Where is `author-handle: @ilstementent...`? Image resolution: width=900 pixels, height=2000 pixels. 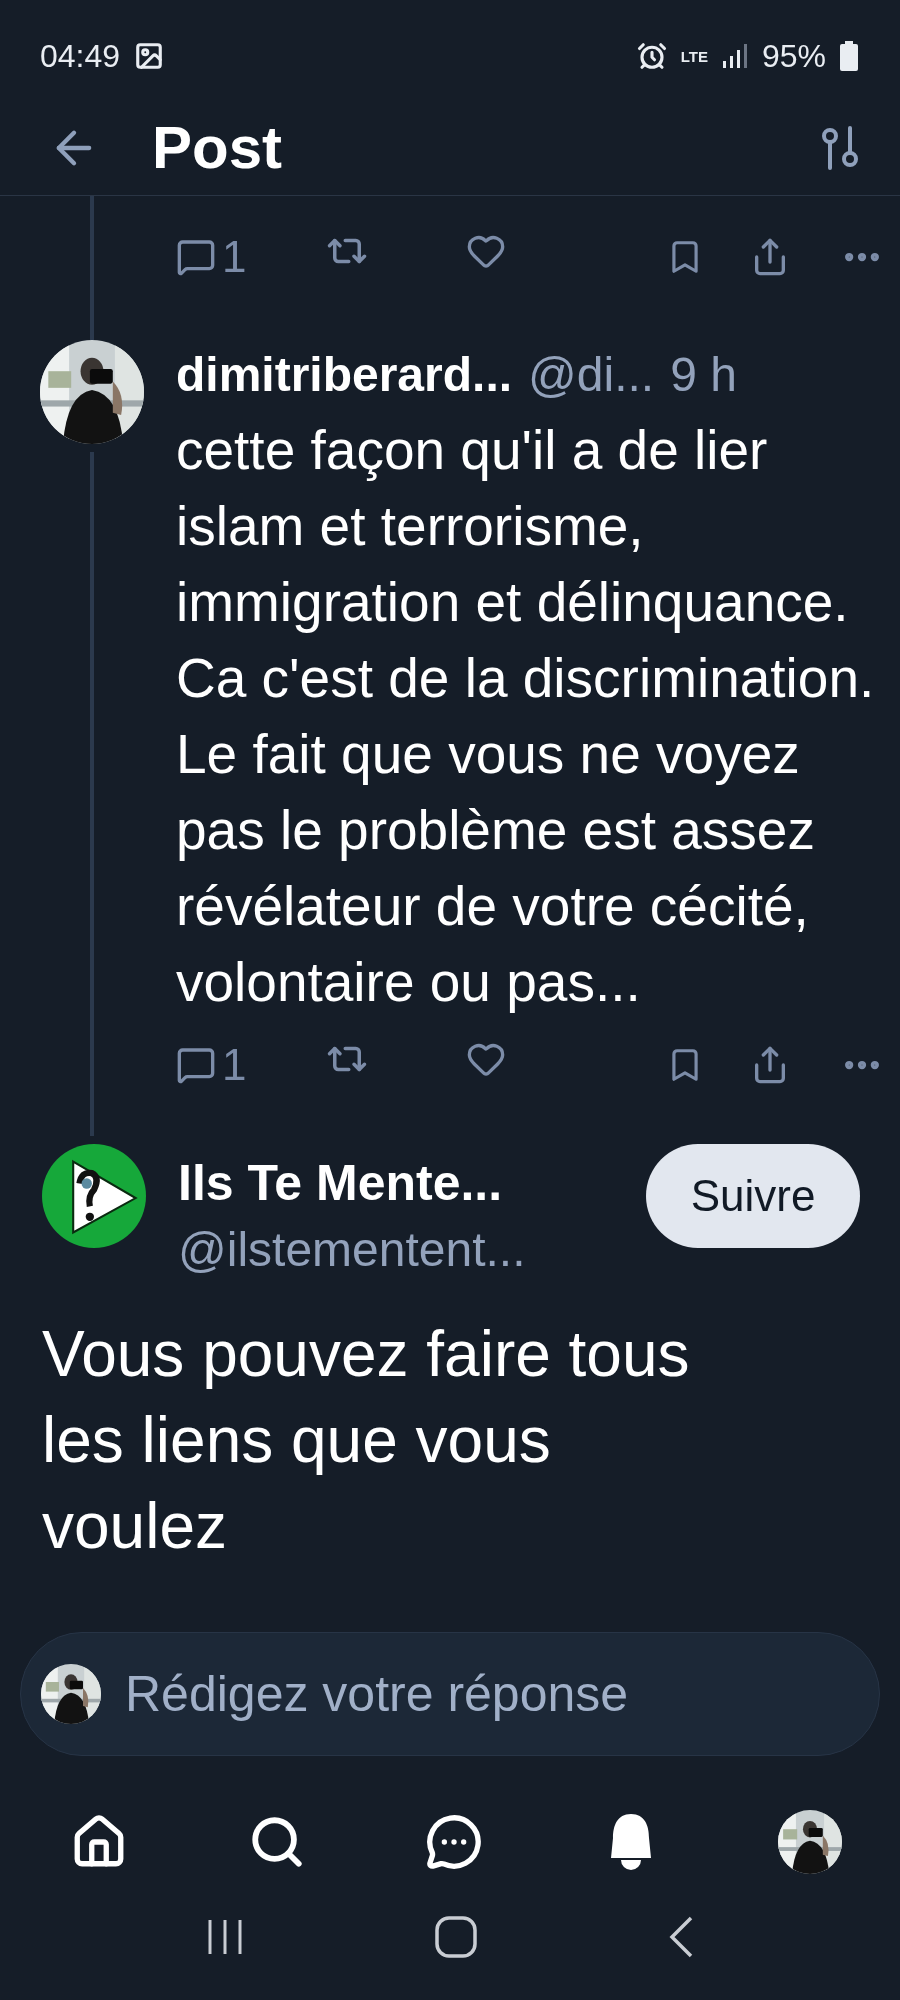 author-handle: @ilstementent... is located at coordinates (352, 1249).